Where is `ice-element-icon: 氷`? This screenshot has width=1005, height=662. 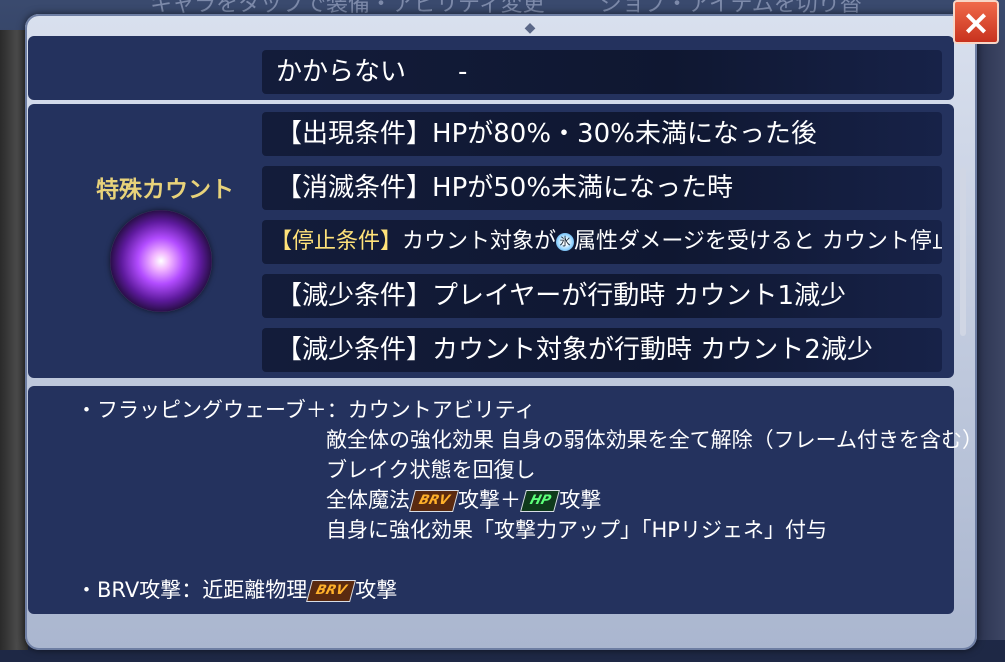 ice-element-icon: 氷 is located at coordinates (565, 242).